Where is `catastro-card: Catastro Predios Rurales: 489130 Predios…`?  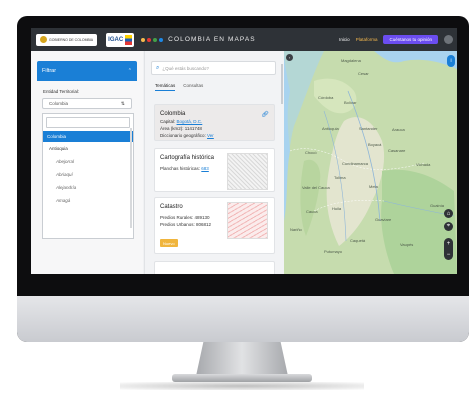
catastro-card: Catastro Predios Rurales: 489130 Predios… is located at coordinates (214, 225).